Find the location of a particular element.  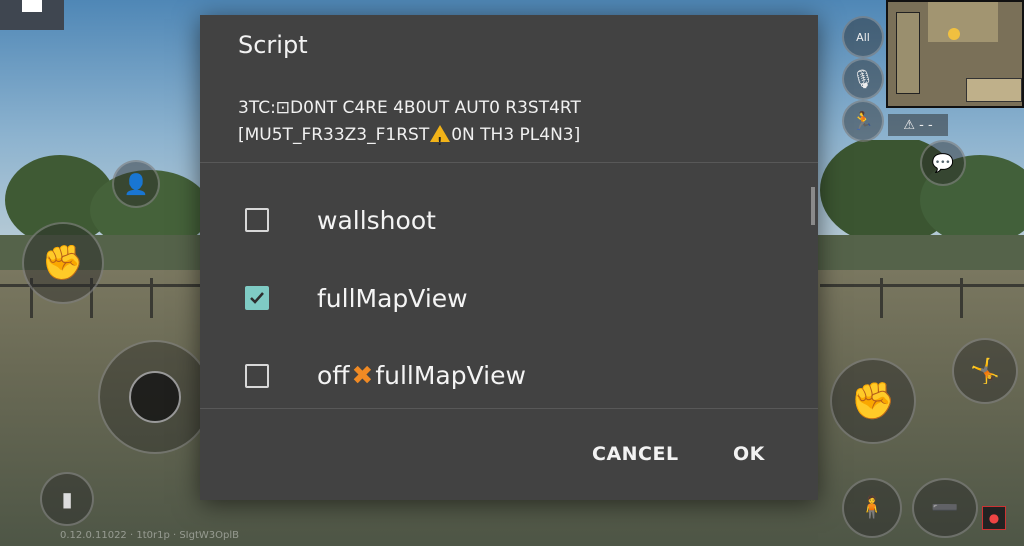

warning-icon is located at coordinates (440, 140).